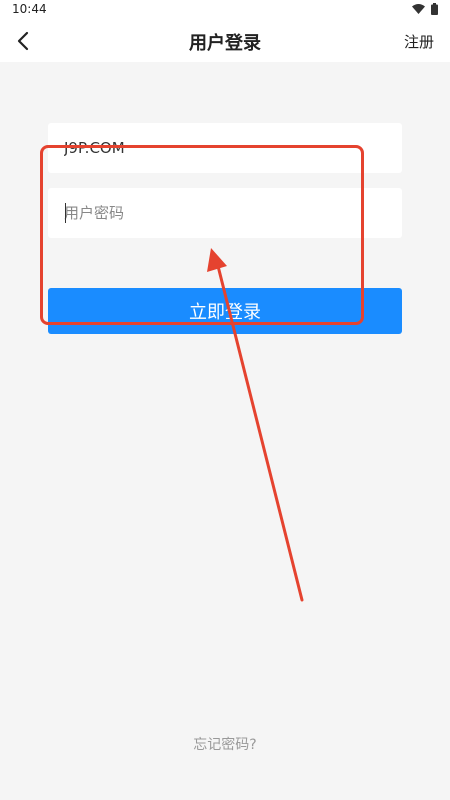 This screenshot has height=800, width=450. Describe the element at coordinates (225, 10) in the screenshot. I see `status-bar: 10:44` at that location.